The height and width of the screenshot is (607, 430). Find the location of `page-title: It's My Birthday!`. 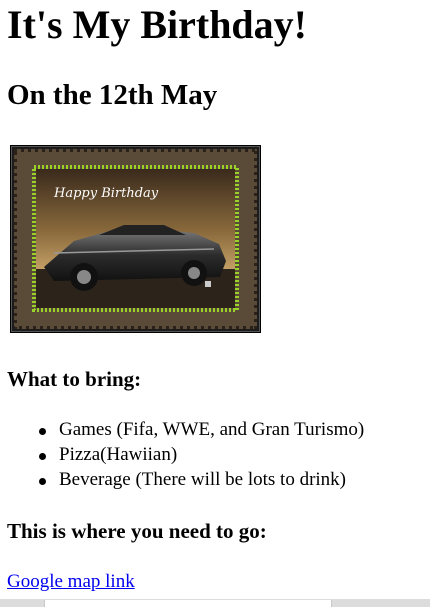

page-title: It's My Birthday! is located at coordinates (157, 24).